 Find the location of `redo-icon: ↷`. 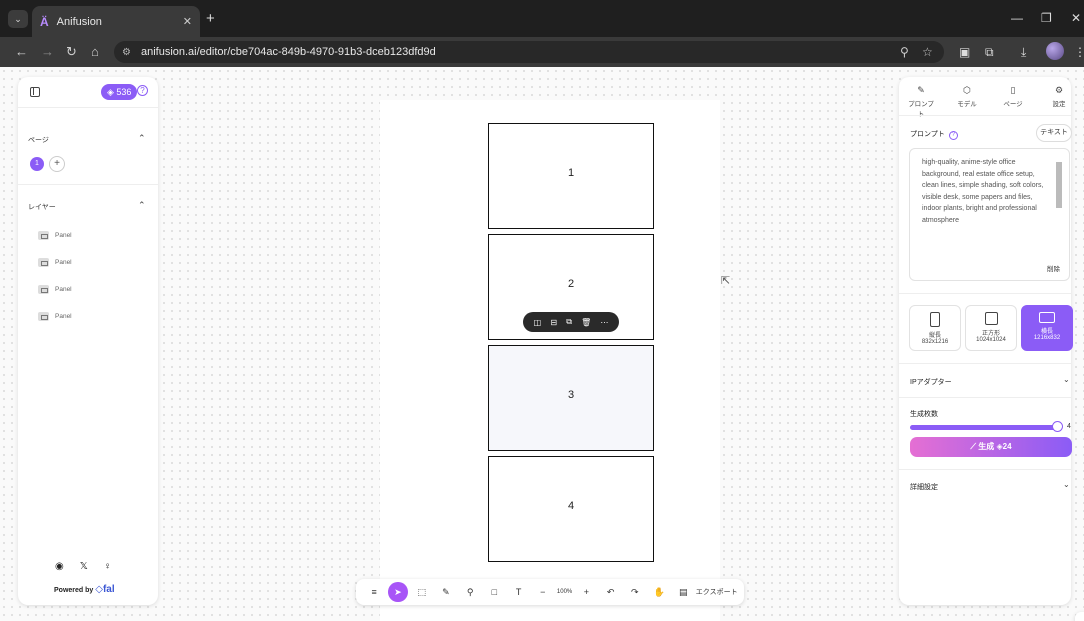

redo-icon: ↷ is located at coordinates (635, 592).